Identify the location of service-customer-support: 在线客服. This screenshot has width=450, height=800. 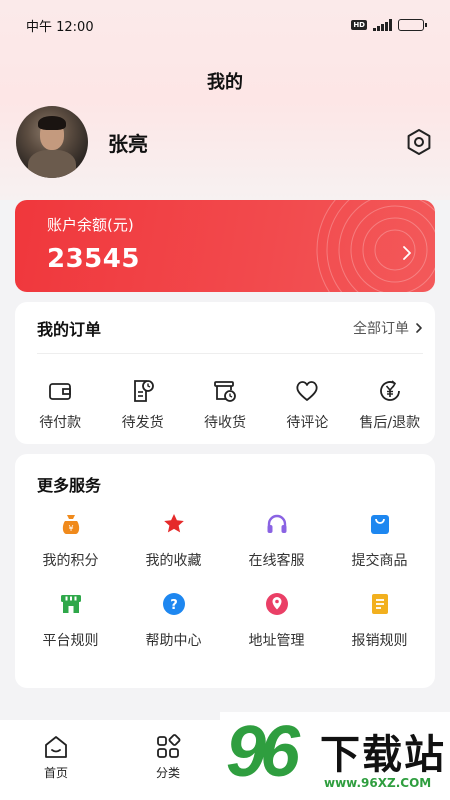
(276, 541).